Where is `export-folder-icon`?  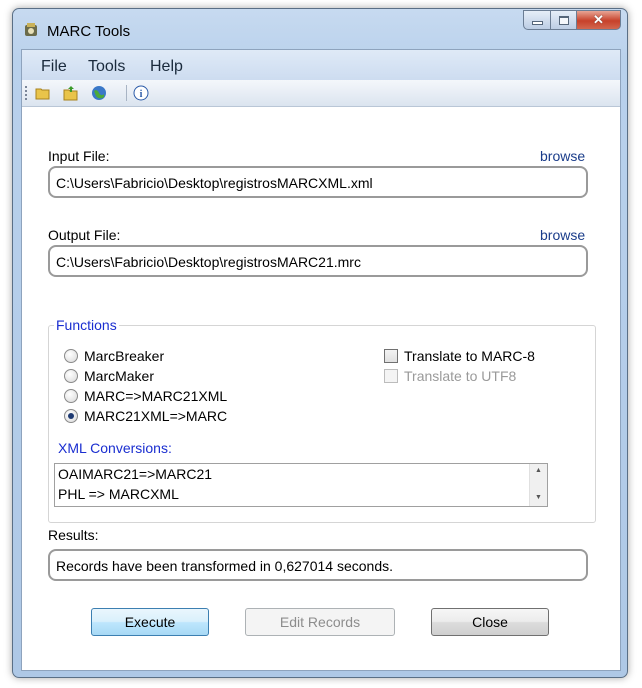 export-folder-icon is located at coordinates (71, 93).